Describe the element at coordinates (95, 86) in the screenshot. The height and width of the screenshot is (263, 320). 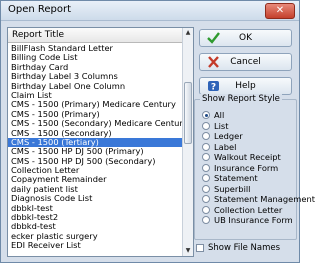
I see `report-list-item: Birthday Label One Column` at that location.